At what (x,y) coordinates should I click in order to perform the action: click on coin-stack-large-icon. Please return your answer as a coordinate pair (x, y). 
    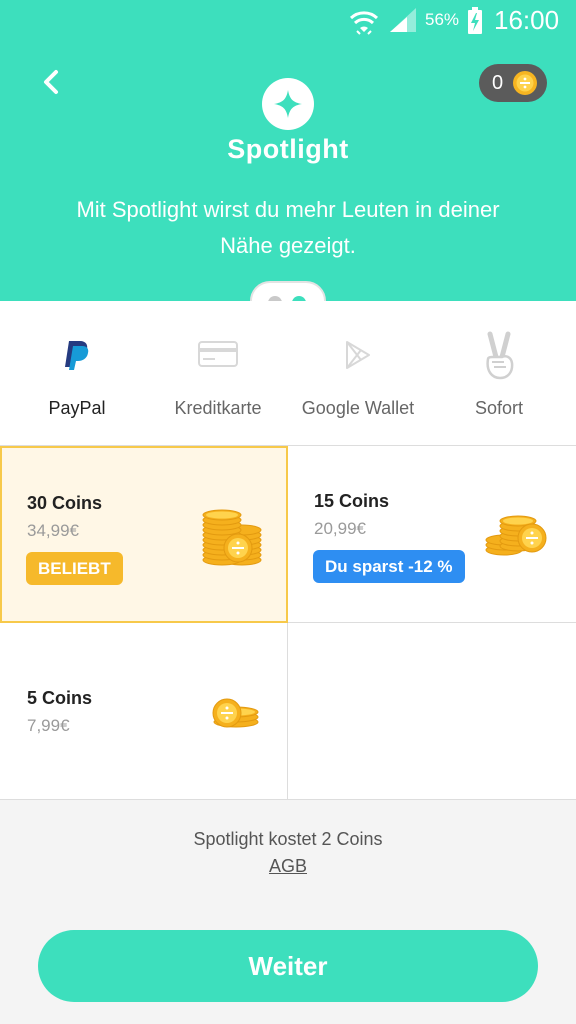
    Looking at the image, I should click on (232, 537).